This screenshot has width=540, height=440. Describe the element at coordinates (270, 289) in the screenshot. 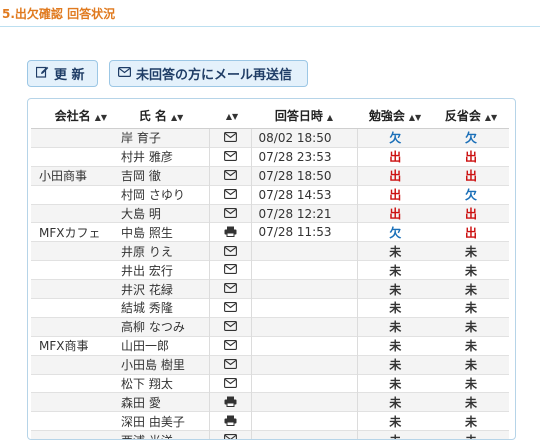

I see `table-row: 井沢 花緑 未未` at that location.